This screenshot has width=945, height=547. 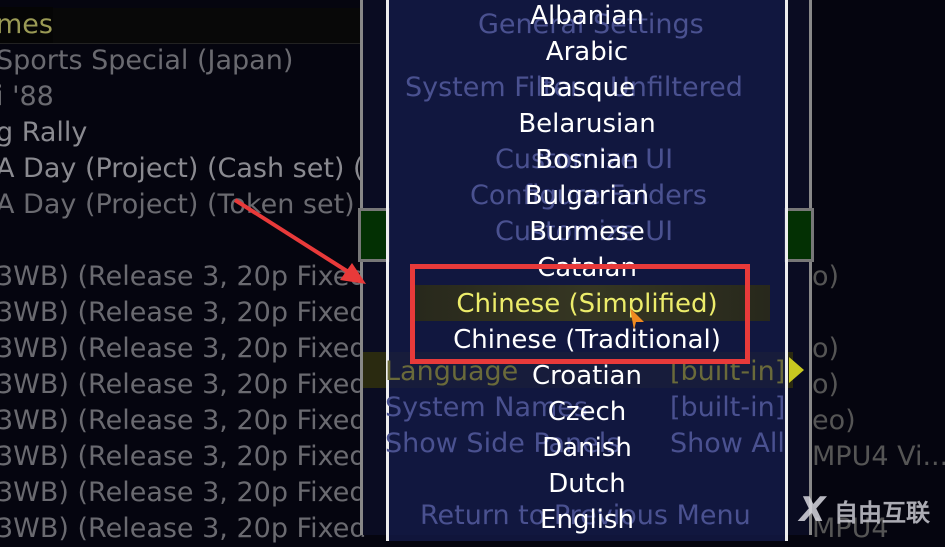 I want to click on game-list-row: g Rally, so click(x=43, y=133).